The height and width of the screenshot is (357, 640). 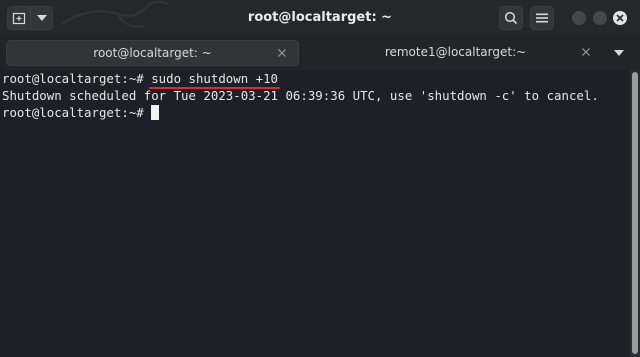 What do you see at coordinates (600, 18) in the screenshot?
I see `maximize-button` at bounding box center [600, 18].